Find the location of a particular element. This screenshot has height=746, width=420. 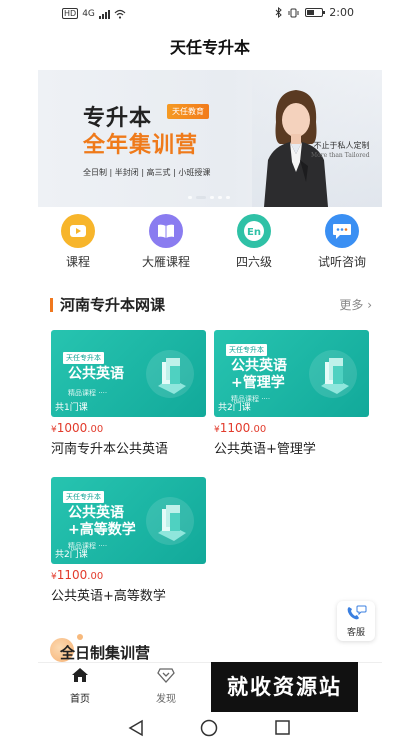

chat-bubble-icon is located at coordinates (342, 231).